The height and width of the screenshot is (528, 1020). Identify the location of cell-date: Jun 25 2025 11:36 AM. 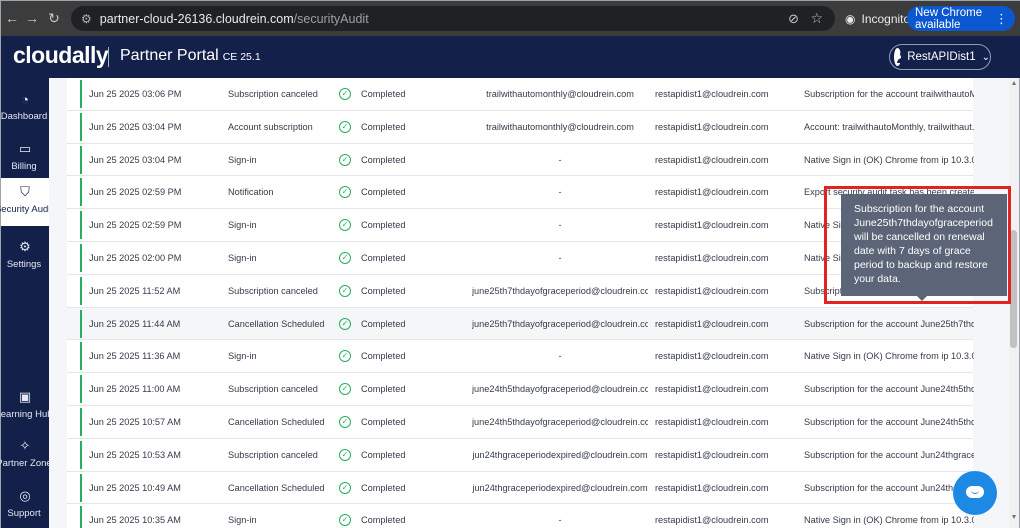
(135, 356).